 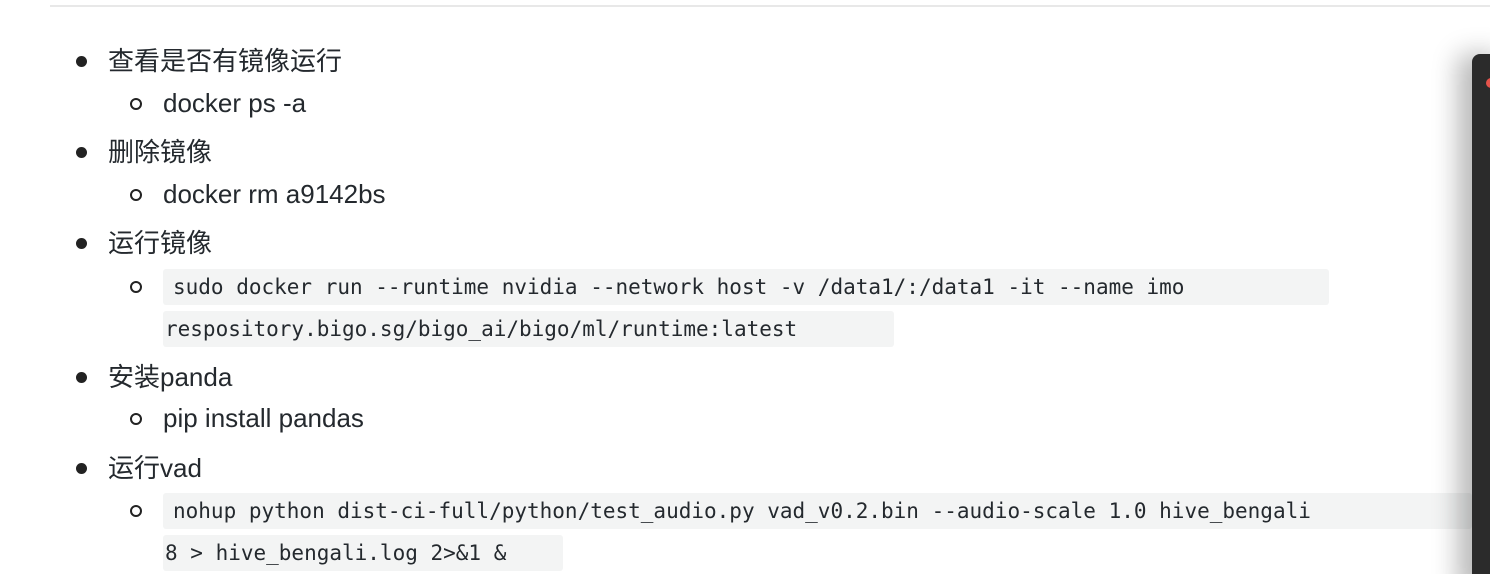 I want to click on list-item-label: 运行vad, so click(x=155, y=468).